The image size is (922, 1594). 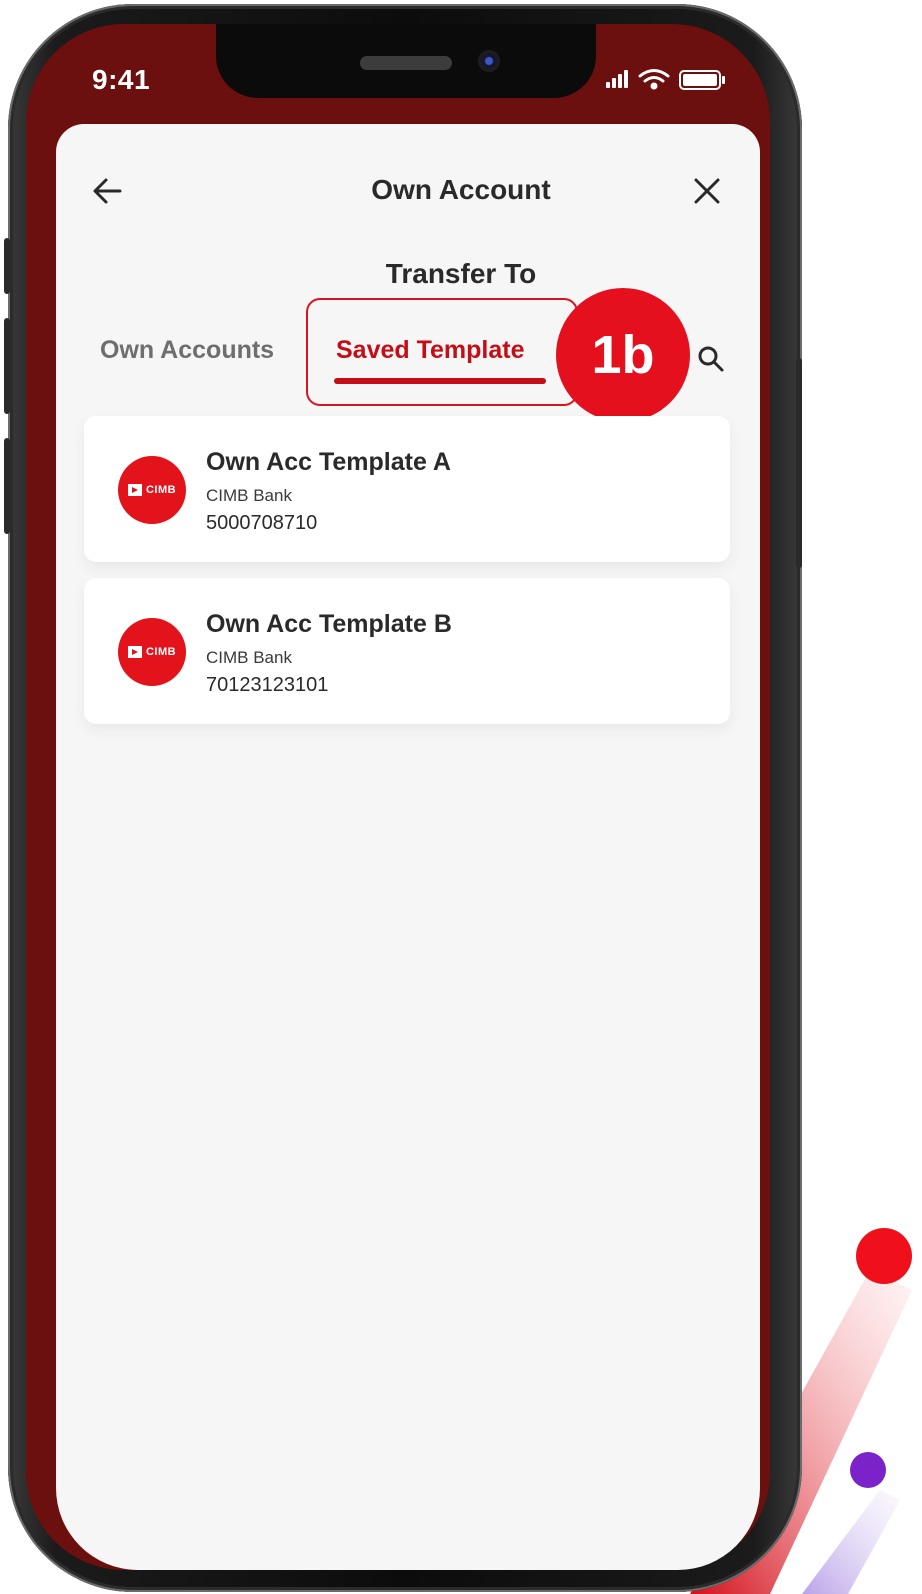 I want to click on page-title: Own Account, so click(x=461, y=189).